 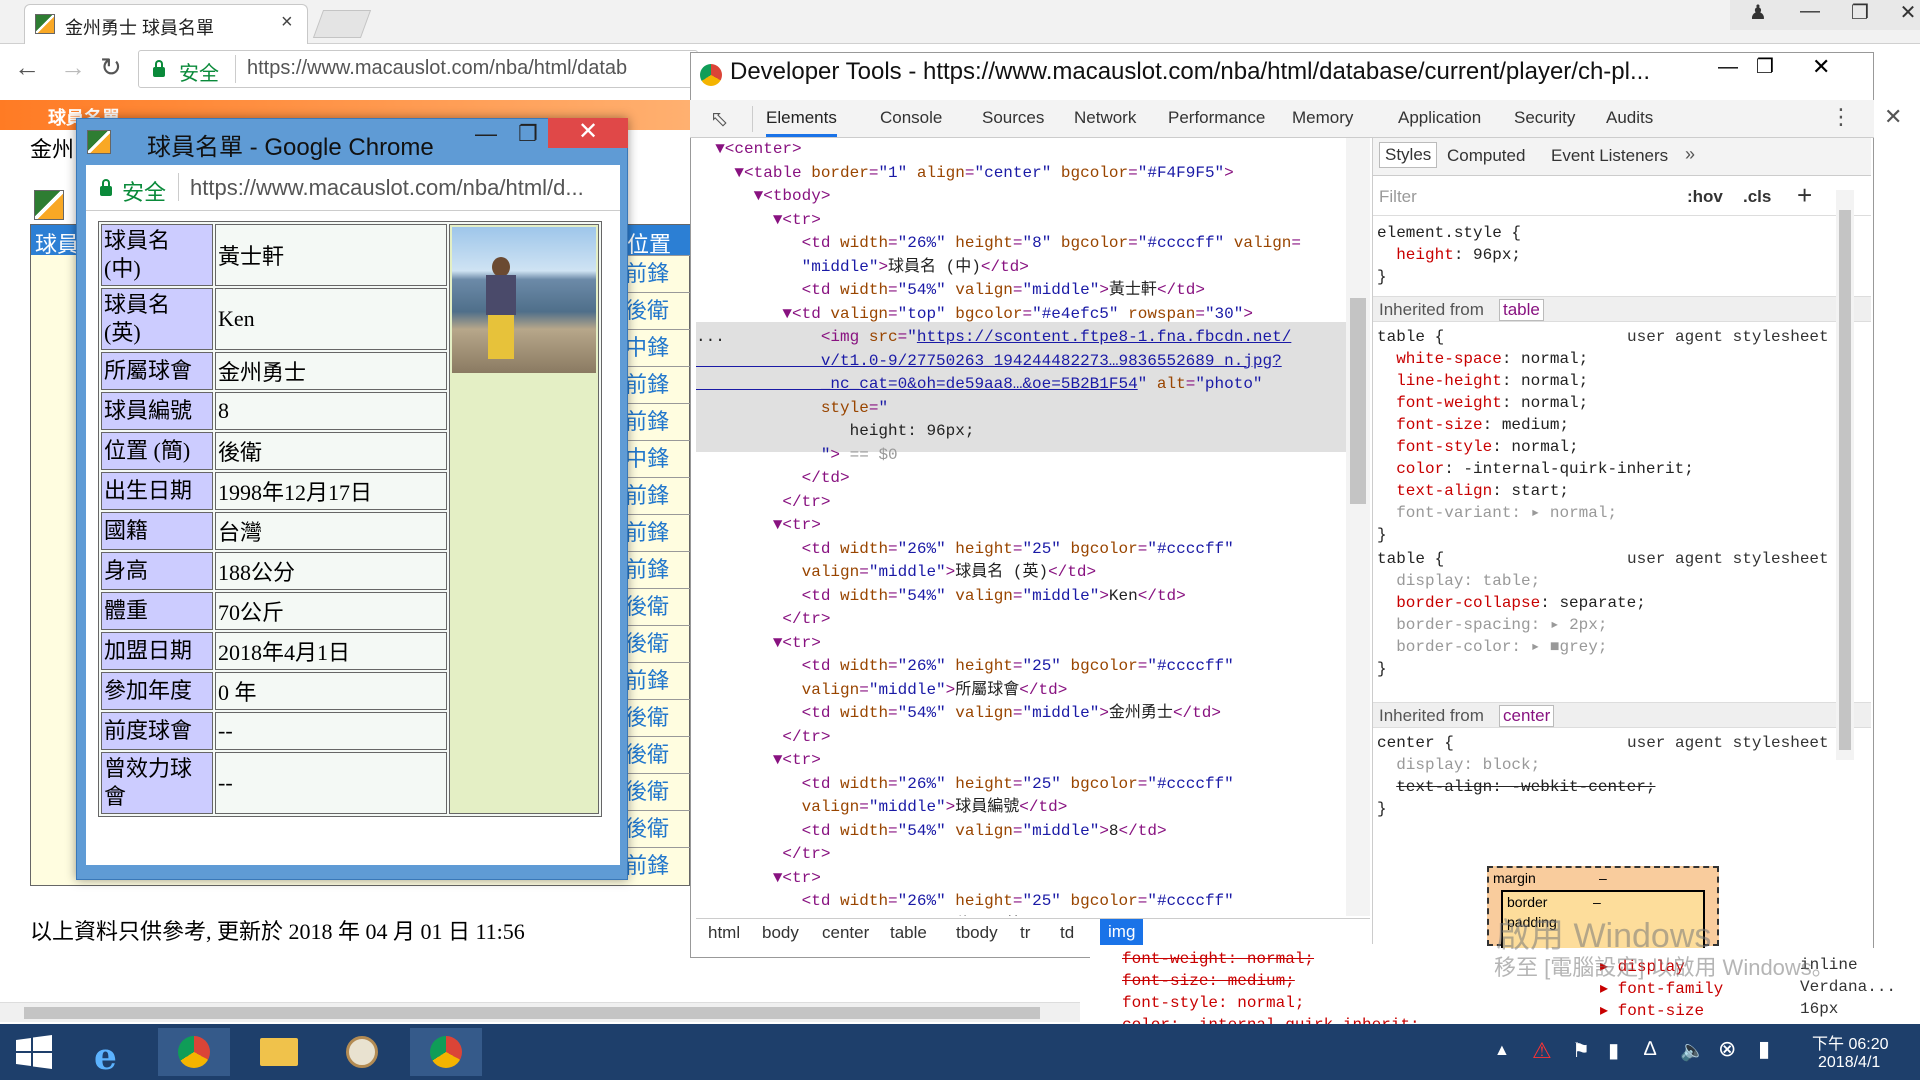 I want to click on player-info-label: 位置 (簡), so click(x=157, y=451).